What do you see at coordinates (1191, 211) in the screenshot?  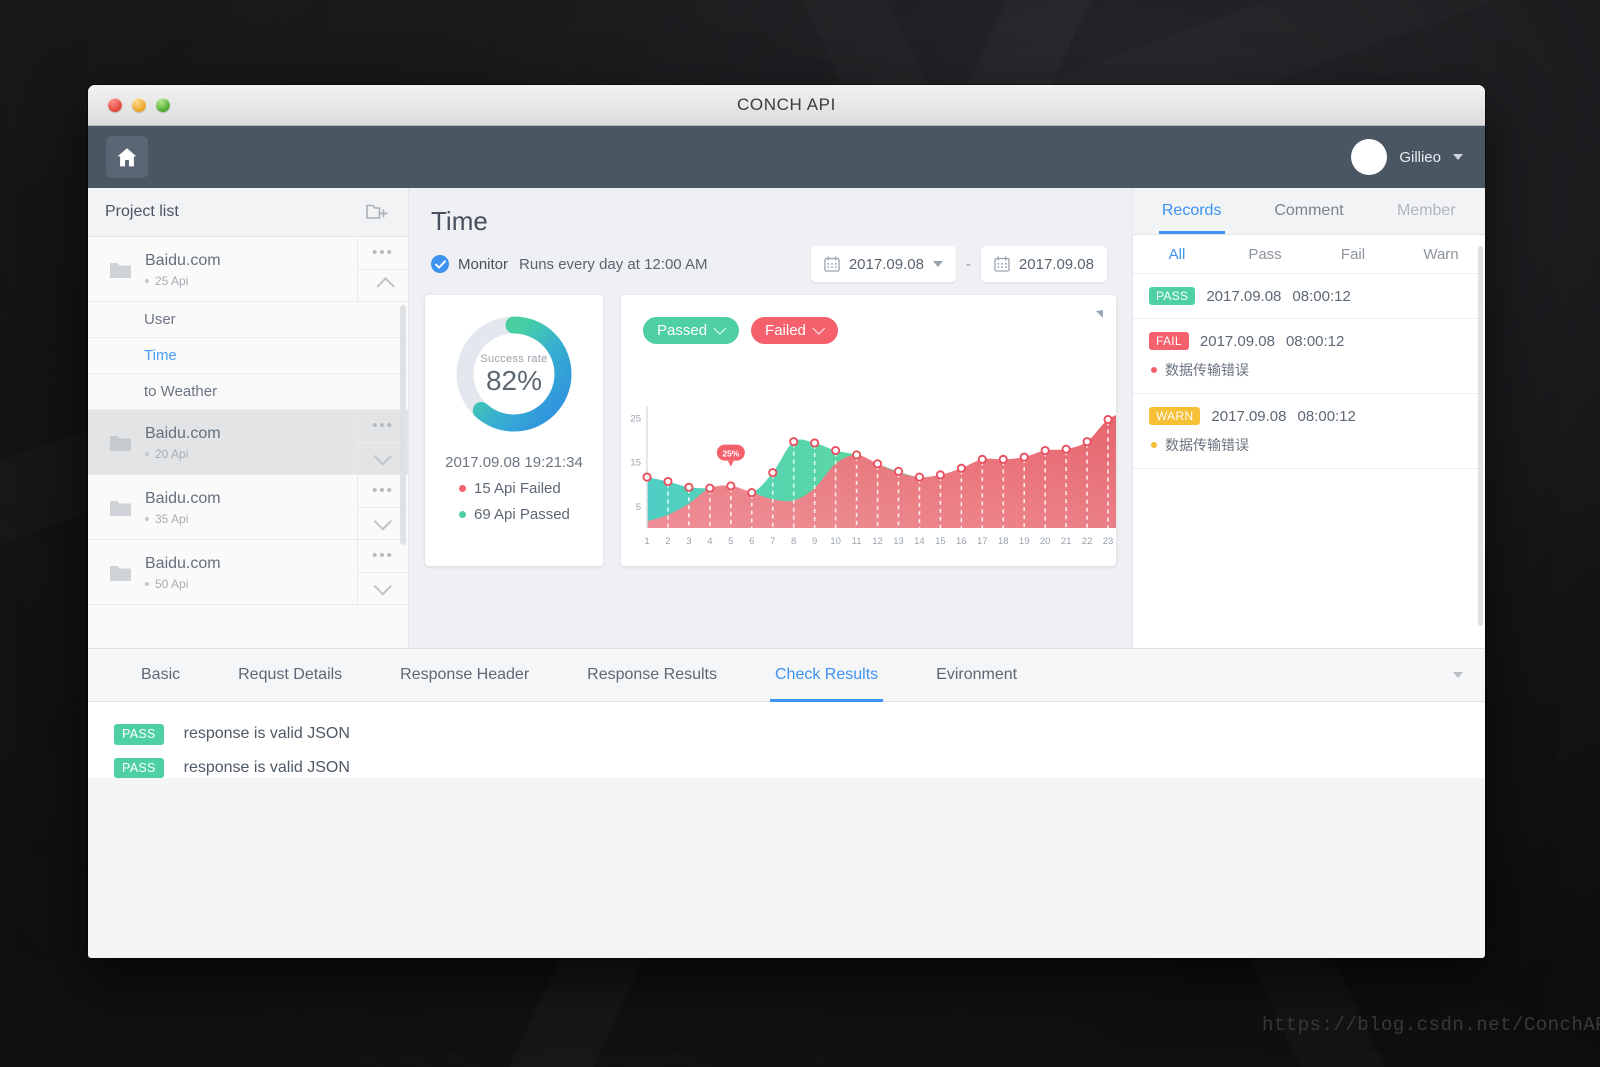 I see `tab-records: Records` at bounding box center [1191, 211].